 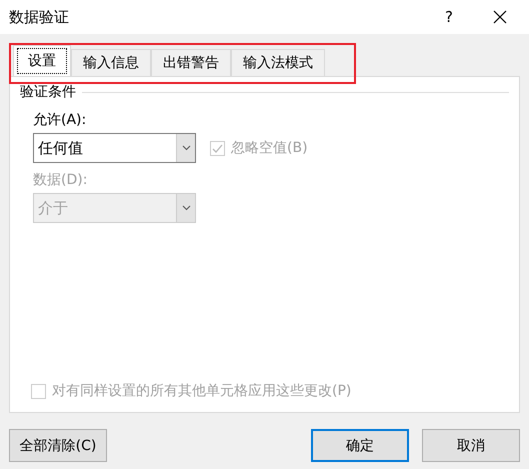 I want to click on field-label: 数据(D):, so click(x=60, y=180).